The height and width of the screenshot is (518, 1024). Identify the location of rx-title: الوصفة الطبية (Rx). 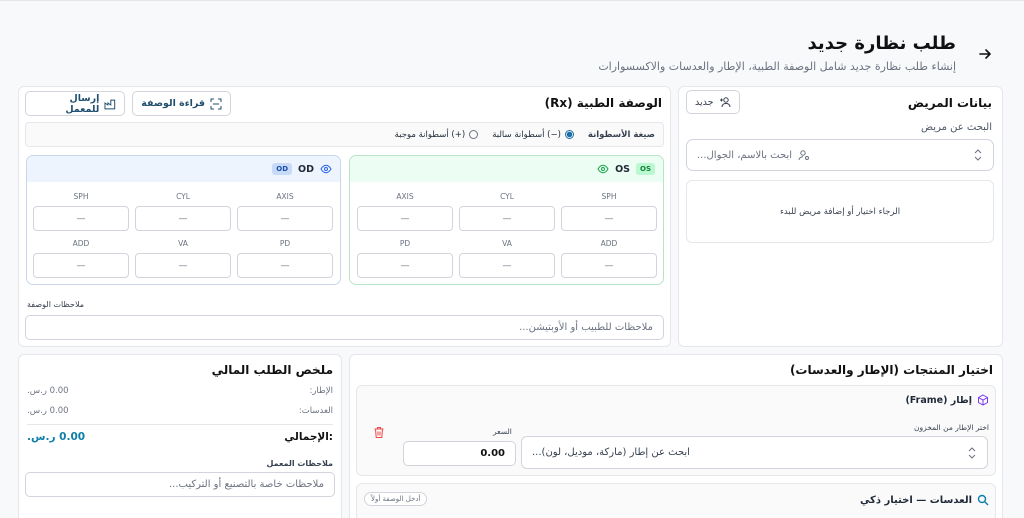
(603, 103).